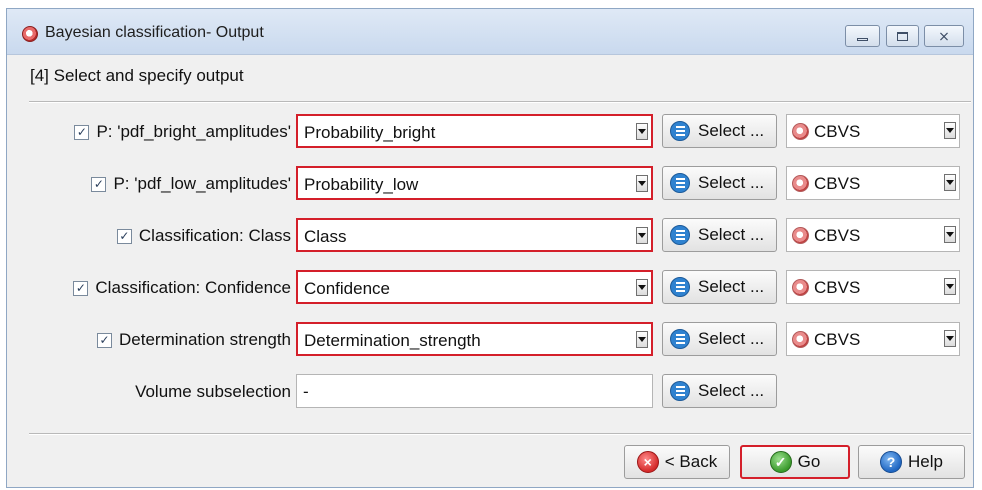  Describe the element at coordinates (691, 461) in the screenshot. I see `back-button-label: < Back` at that location.